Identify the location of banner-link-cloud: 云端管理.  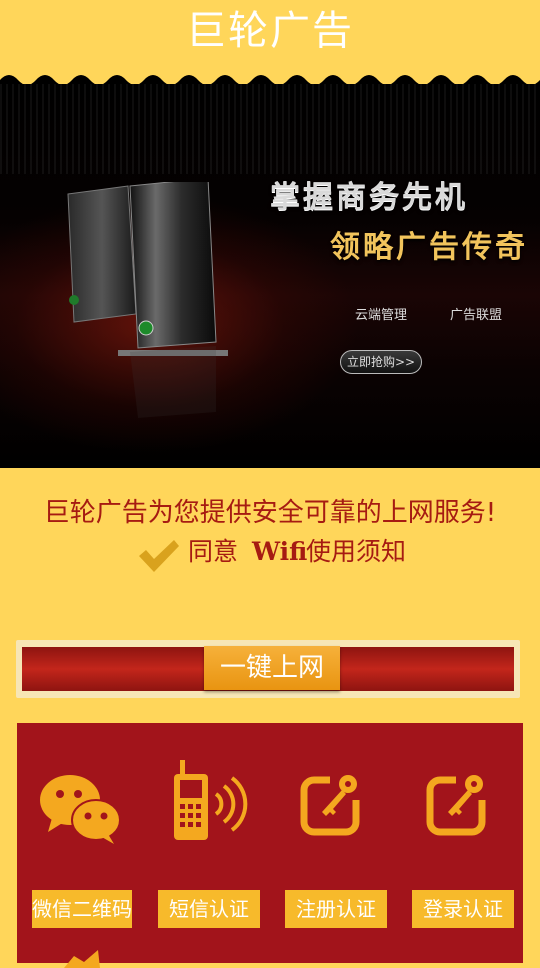
(381, 313).